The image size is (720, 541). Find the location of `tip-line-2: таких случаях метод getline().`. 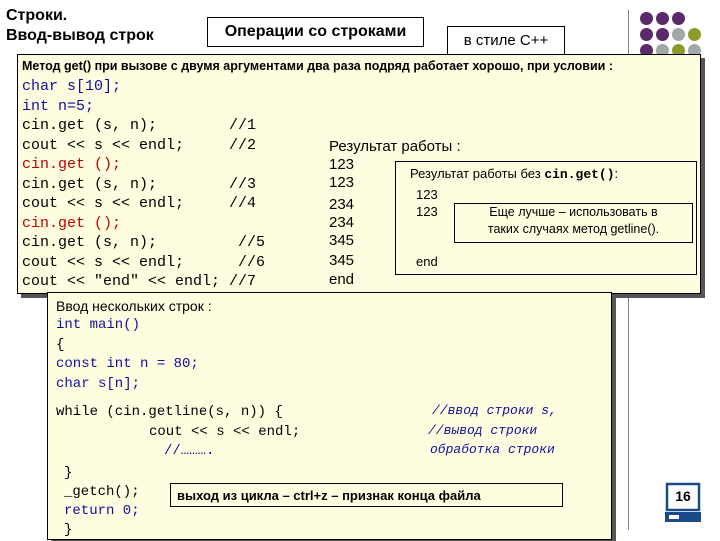

tip-line-2: таких случаях метод getline(). is located at coordinates (573, 229).